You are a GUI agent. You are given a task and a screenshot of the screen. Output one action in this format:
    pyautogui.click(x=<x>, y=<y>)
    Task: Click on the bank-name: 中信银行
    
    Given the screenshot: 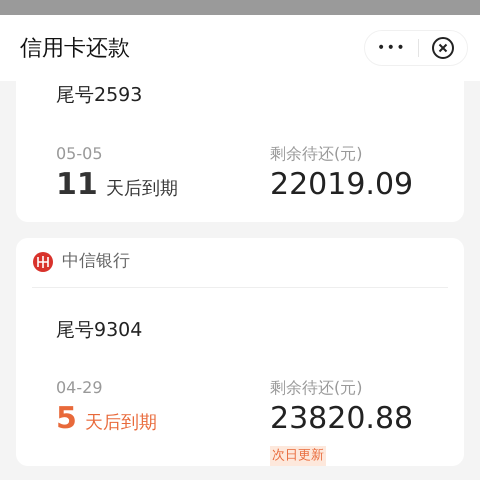 What is the action you would take?
    pyautogui.click(x=96, y=262)
    